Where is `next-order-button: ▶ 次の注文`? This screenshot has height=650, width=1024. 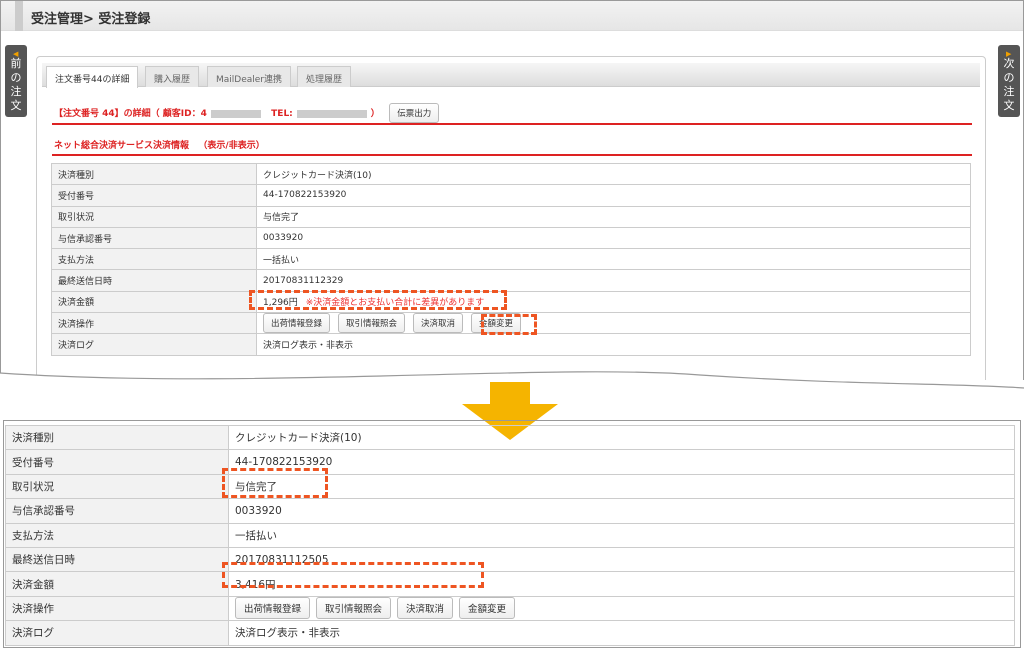 next-order-button: ▶ 次の注文 is located at coordinates (1009, 81).